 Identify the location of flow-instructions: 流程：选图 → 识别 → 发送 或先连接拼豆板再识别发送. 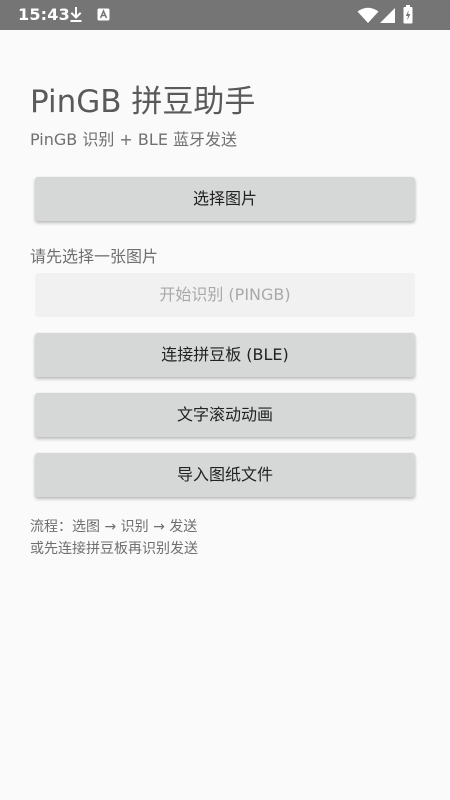
(114, 538).